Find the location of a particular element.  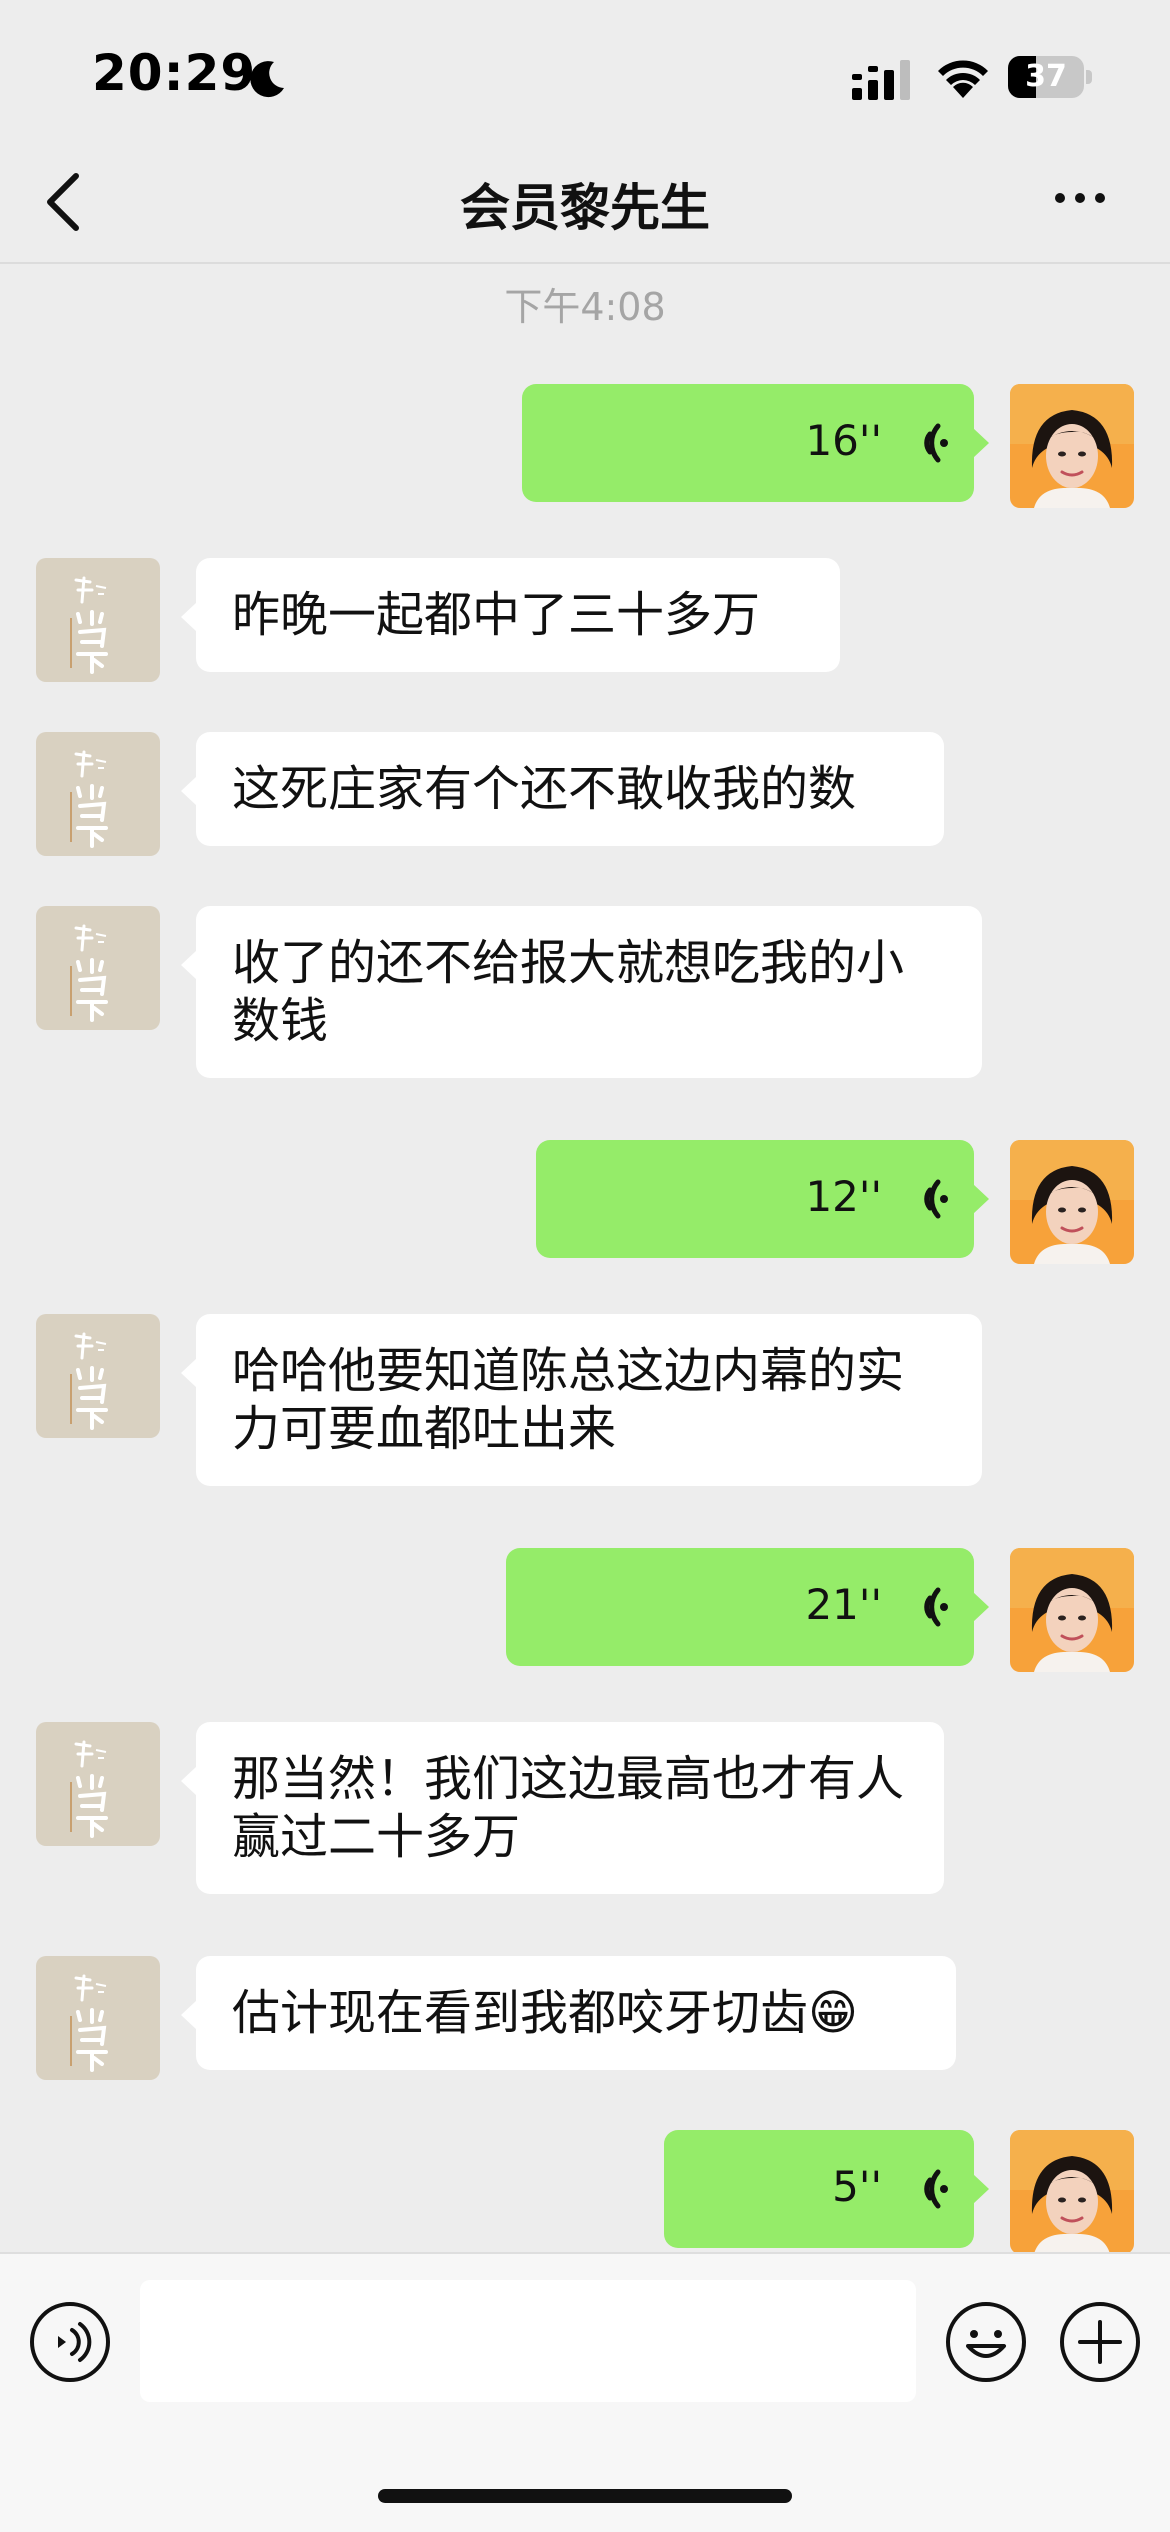

text-message-bubble: 昨晚一起都中了三十多万 is located at coordinates (510, 615).